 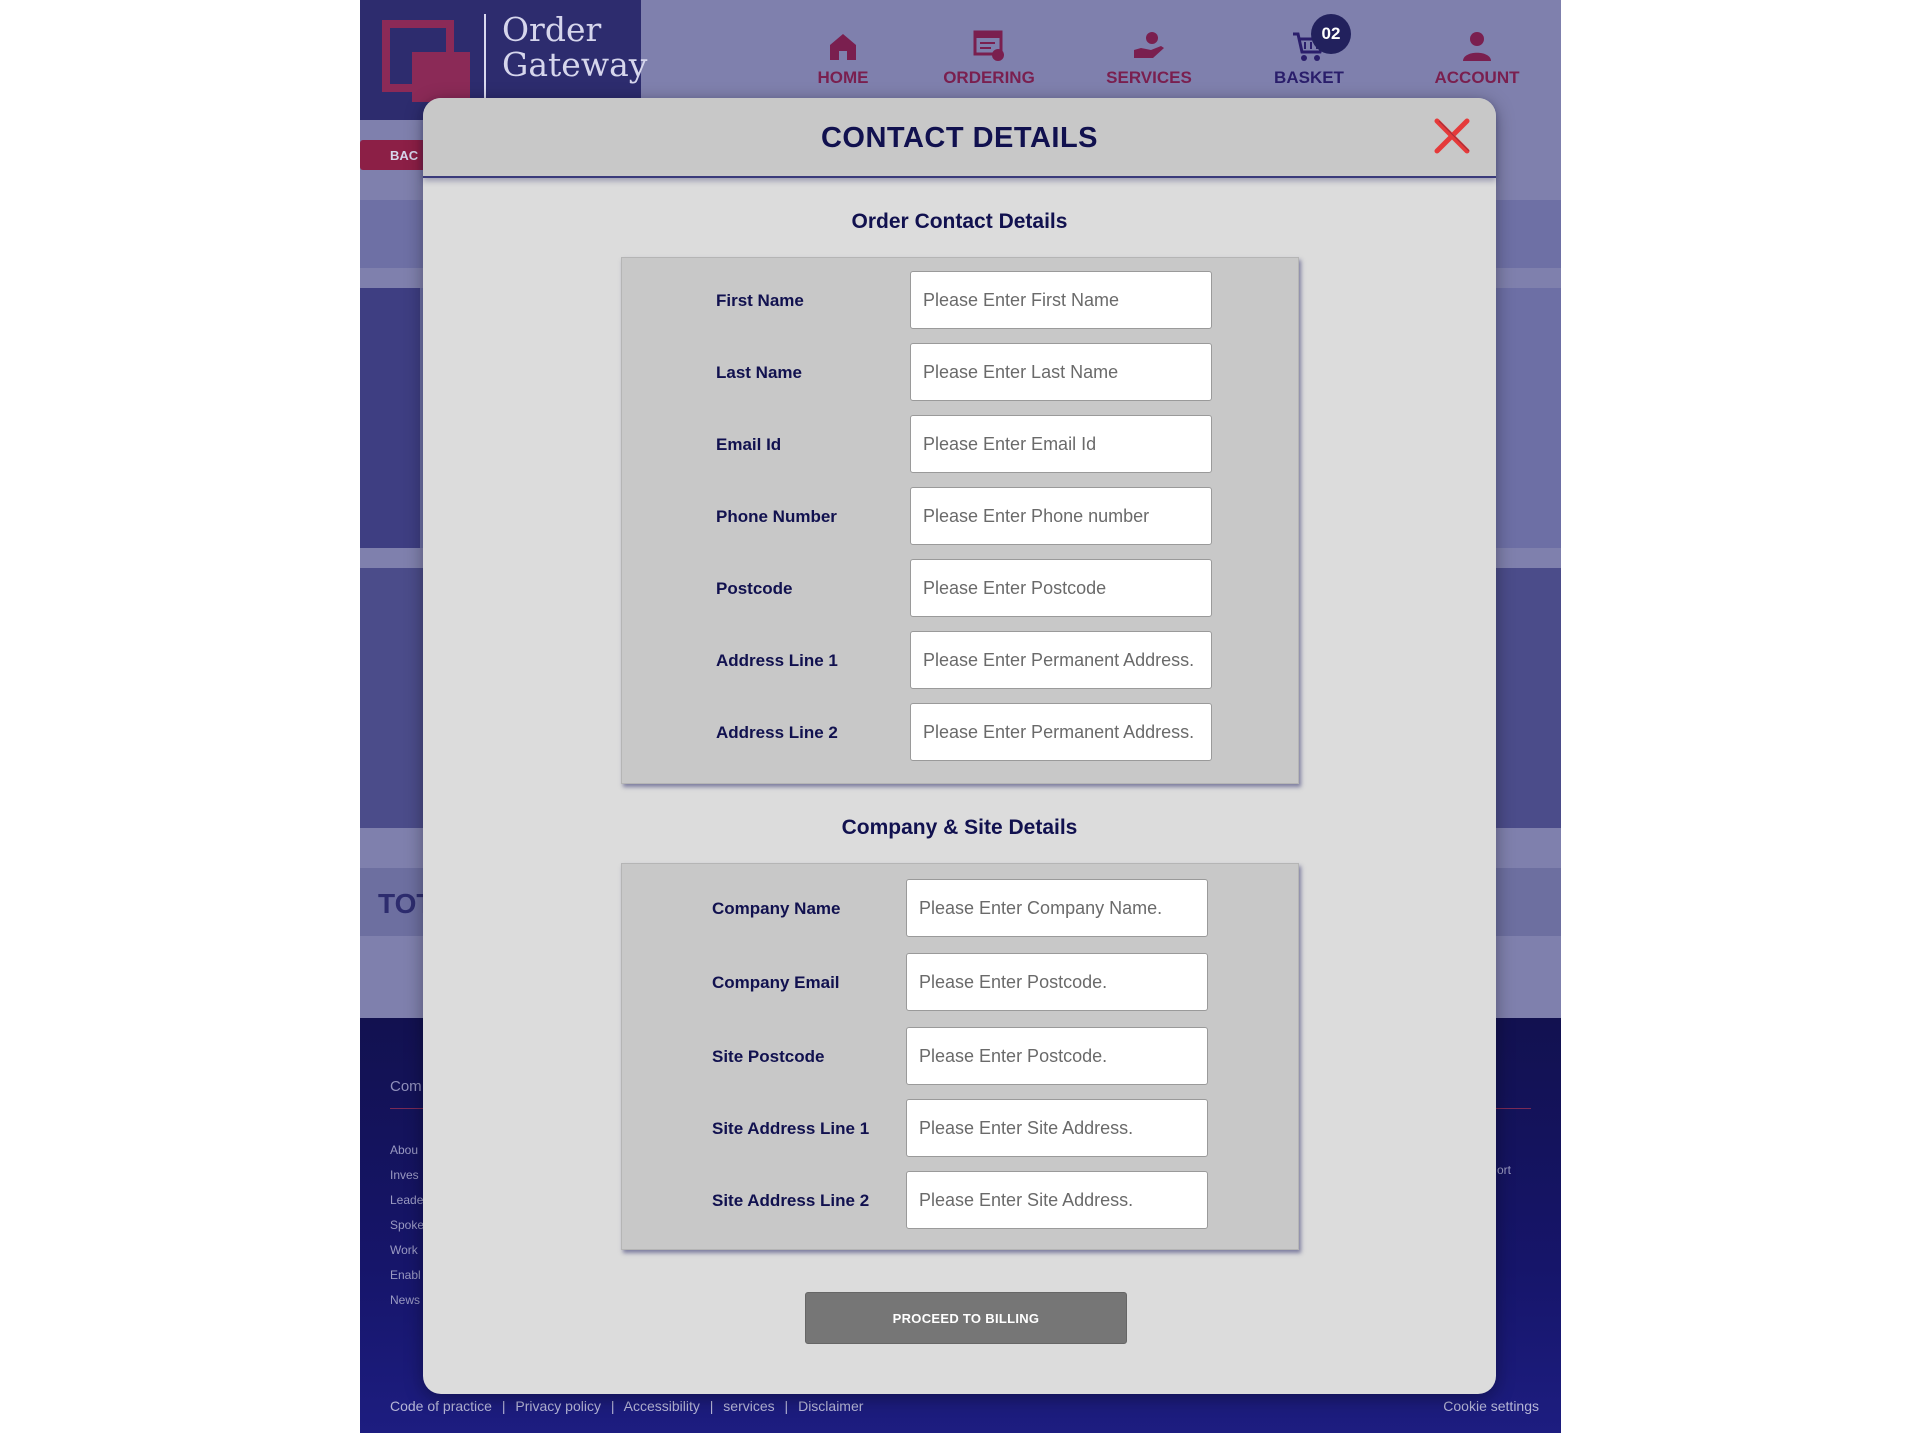 I want to click on footer-column-title: Com, so click(x=406, y=1086).